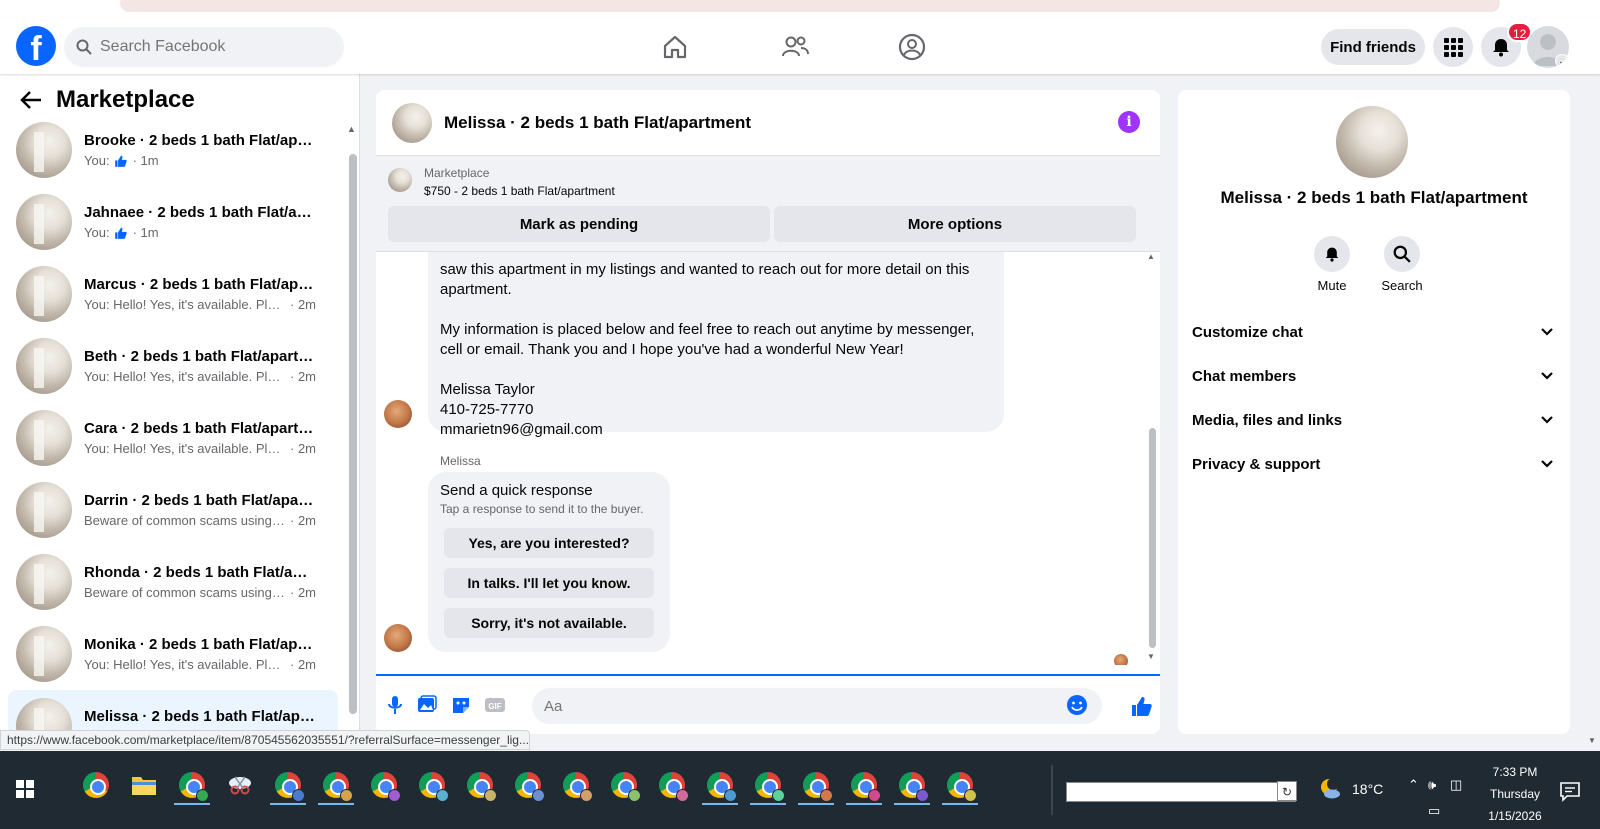  What do you see at coordinates (1432, 785) in the screenshot?
I see `speaker-icon: 🕪` at bounding box center [1432, 785].